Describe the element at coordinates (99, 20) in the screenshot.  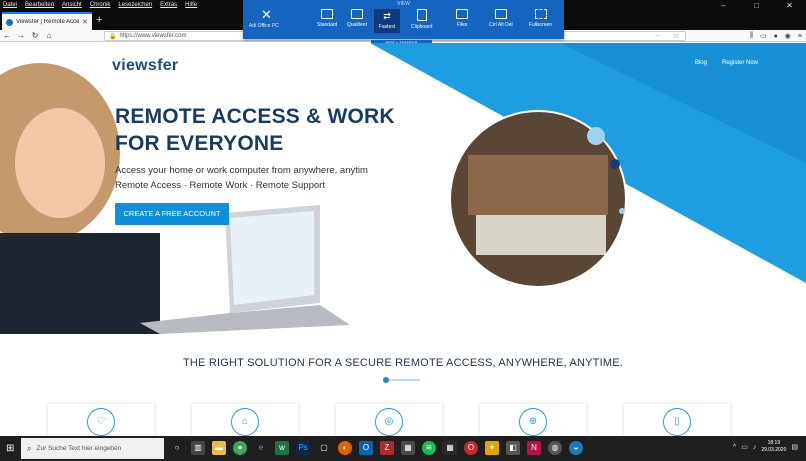
I see `new-tab-icon: +` at that location.